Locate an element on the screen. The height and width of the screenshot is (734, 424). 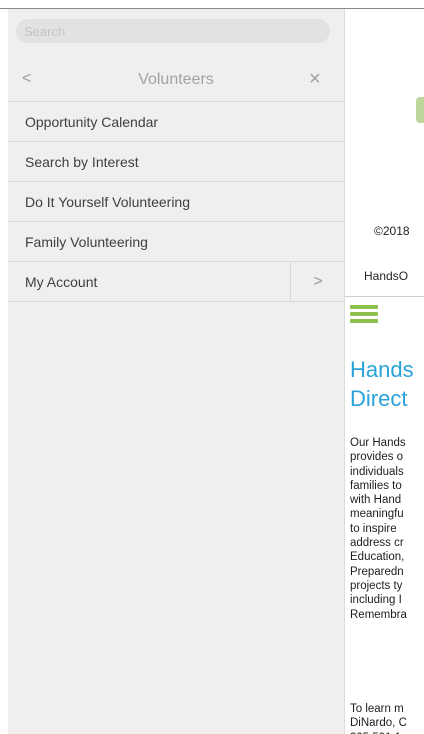
page-body-text-contact: To learn m DiNardo, C 305.591.1 is located at coordinates (378, 718).